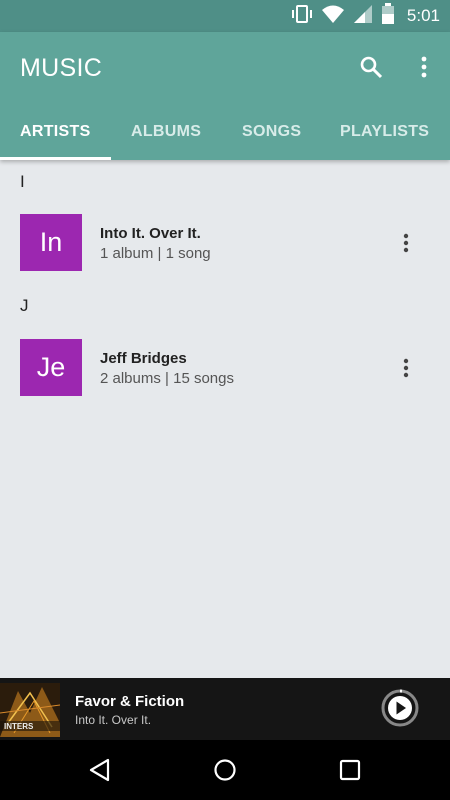 The height and width of the screenshot is (800, 450). Describe the element at coordinates (167, 378) in the screenshot. I see `artist-summary: 2 albums | 15 songs` at that location.